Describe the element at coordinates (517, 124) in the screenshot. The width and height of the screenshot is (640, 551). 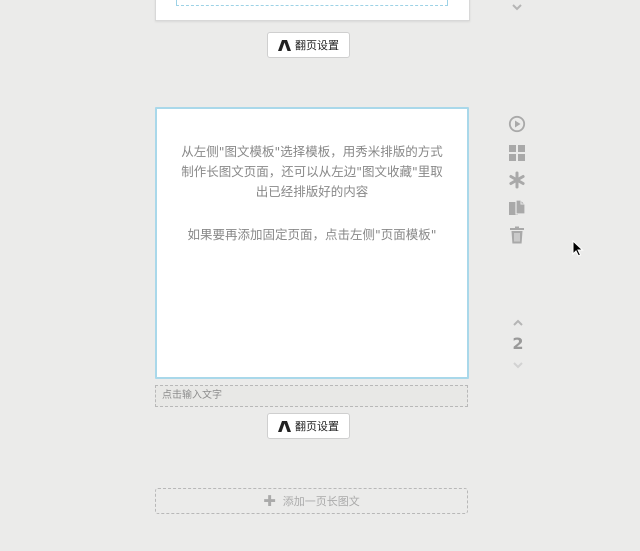
I see `play-icon` at that location.